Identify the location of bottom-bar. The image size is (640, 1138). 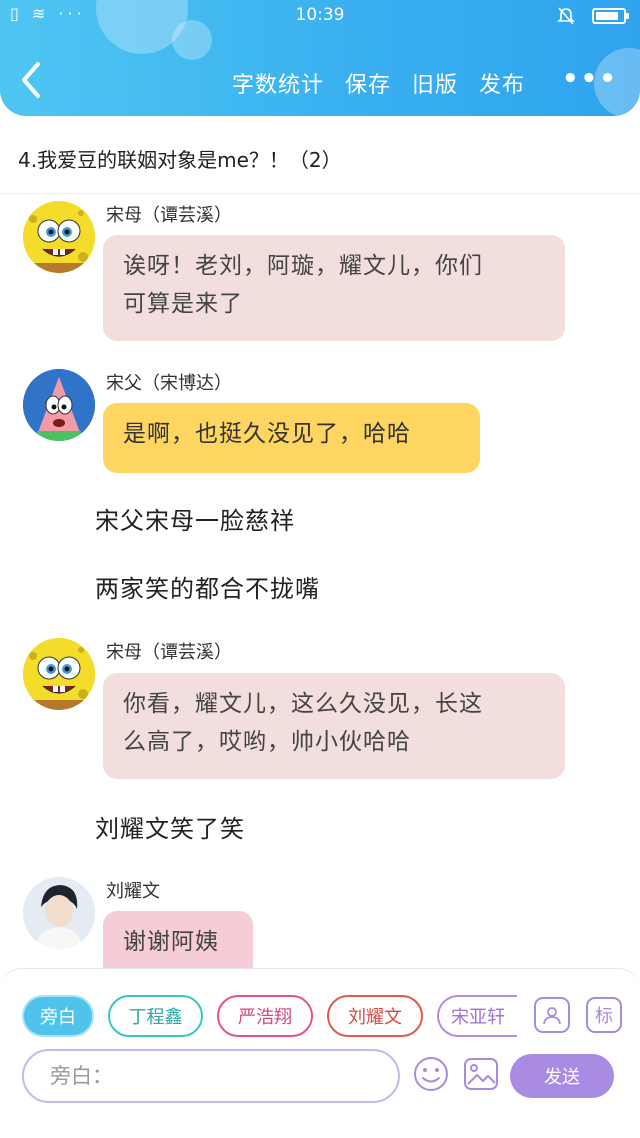
(320, 1123).